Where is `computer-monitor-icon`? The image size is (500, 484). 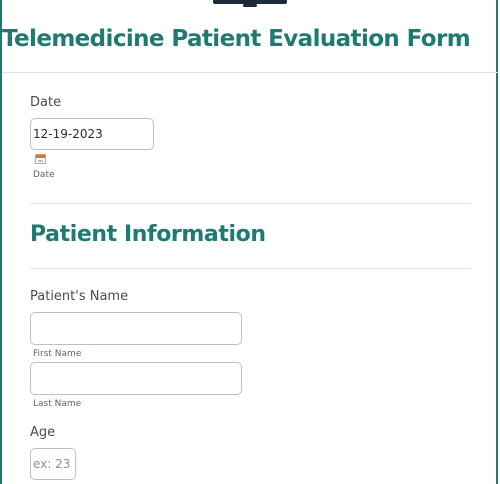
computer-monitor-icon is located at coordinates (250, 4).